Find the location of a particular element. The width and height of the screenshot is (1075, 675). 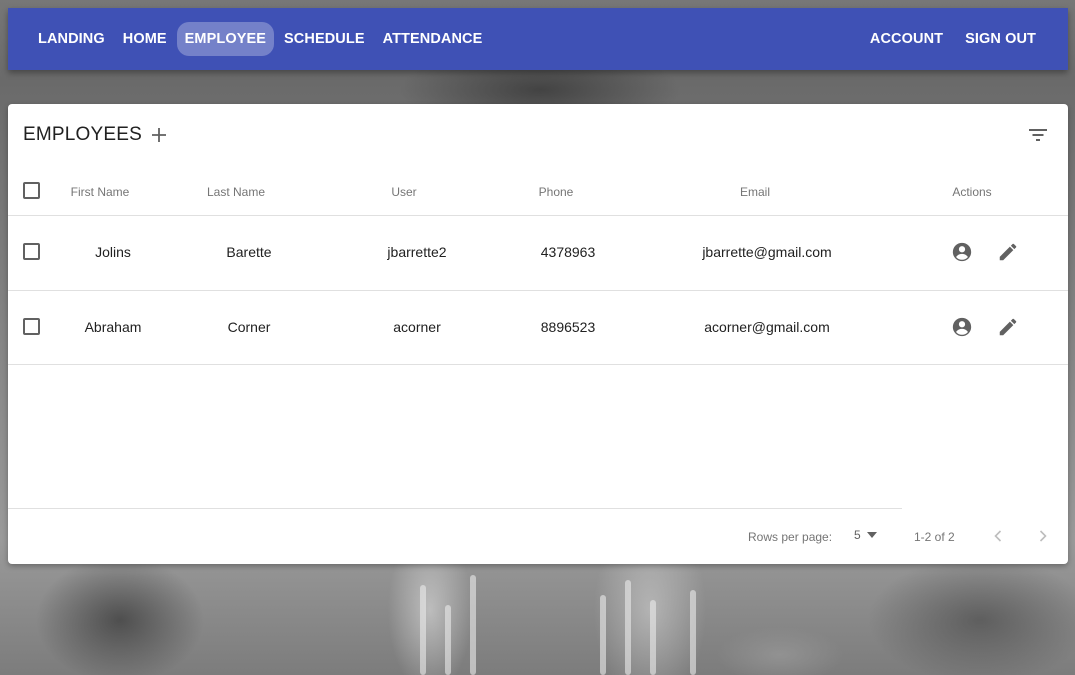

nav-sign-out-button: SIGN OUT is located at coordinates (1000, 39).